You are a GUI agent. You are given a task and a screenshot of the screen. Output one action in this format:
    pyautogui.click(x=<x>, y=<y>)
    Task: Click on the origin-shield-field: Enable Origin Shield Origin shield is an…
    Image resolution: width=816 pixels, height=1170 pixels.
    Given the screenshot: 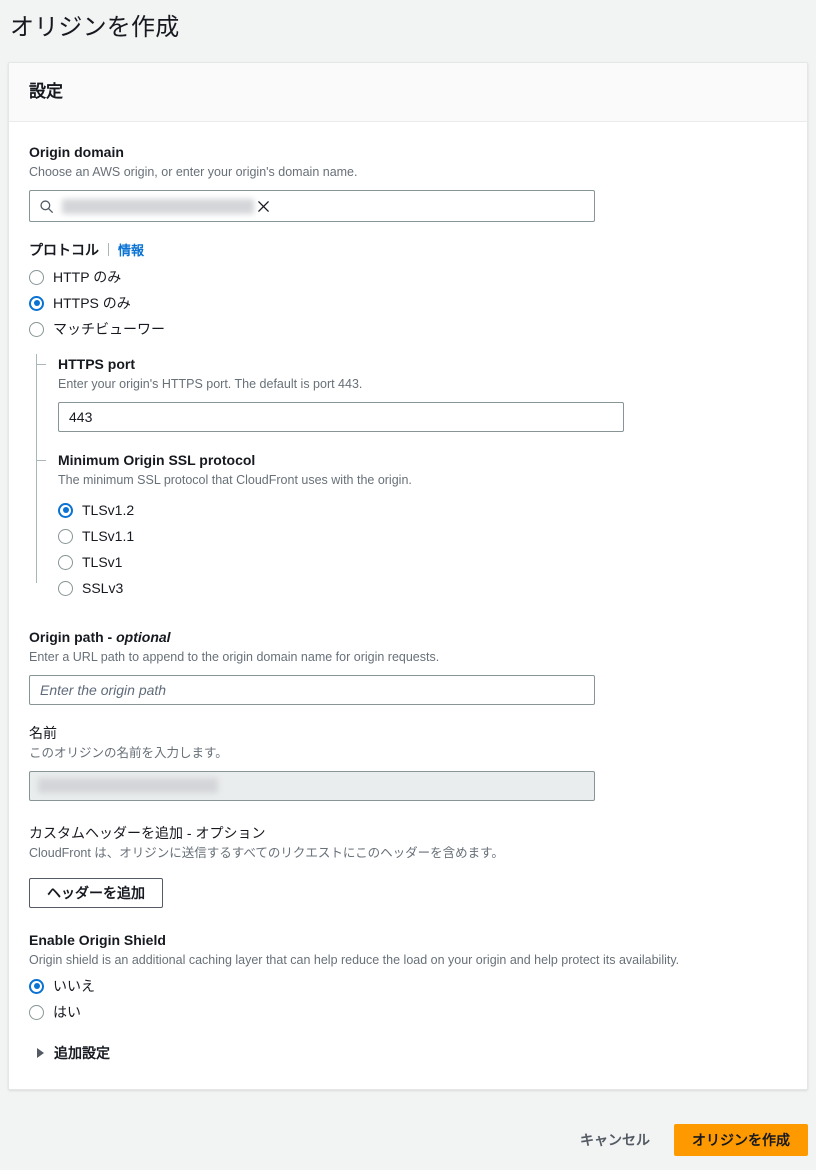 What is the action you would take?
    pyautogui.click(x=408, y=977)
    